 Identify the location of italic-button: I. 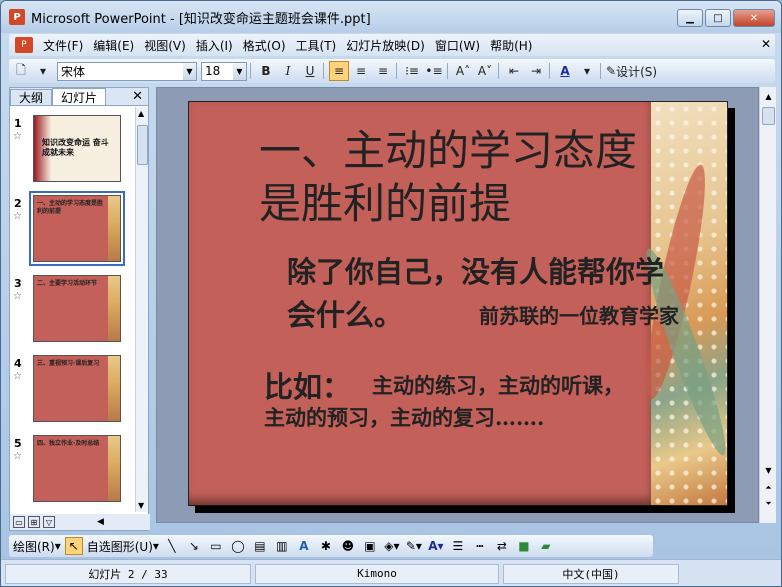
(288, 71).